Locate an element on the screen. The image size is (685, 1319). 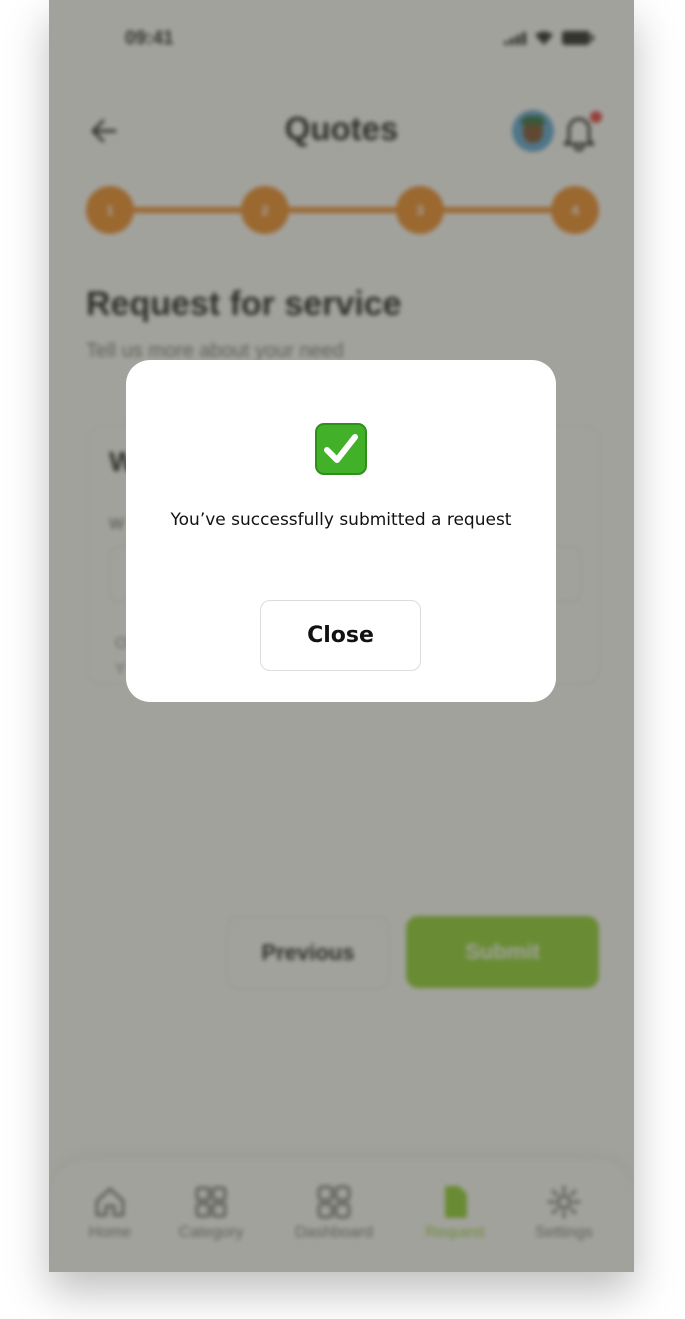
check-box-icon is located at coordinates (341, 449).